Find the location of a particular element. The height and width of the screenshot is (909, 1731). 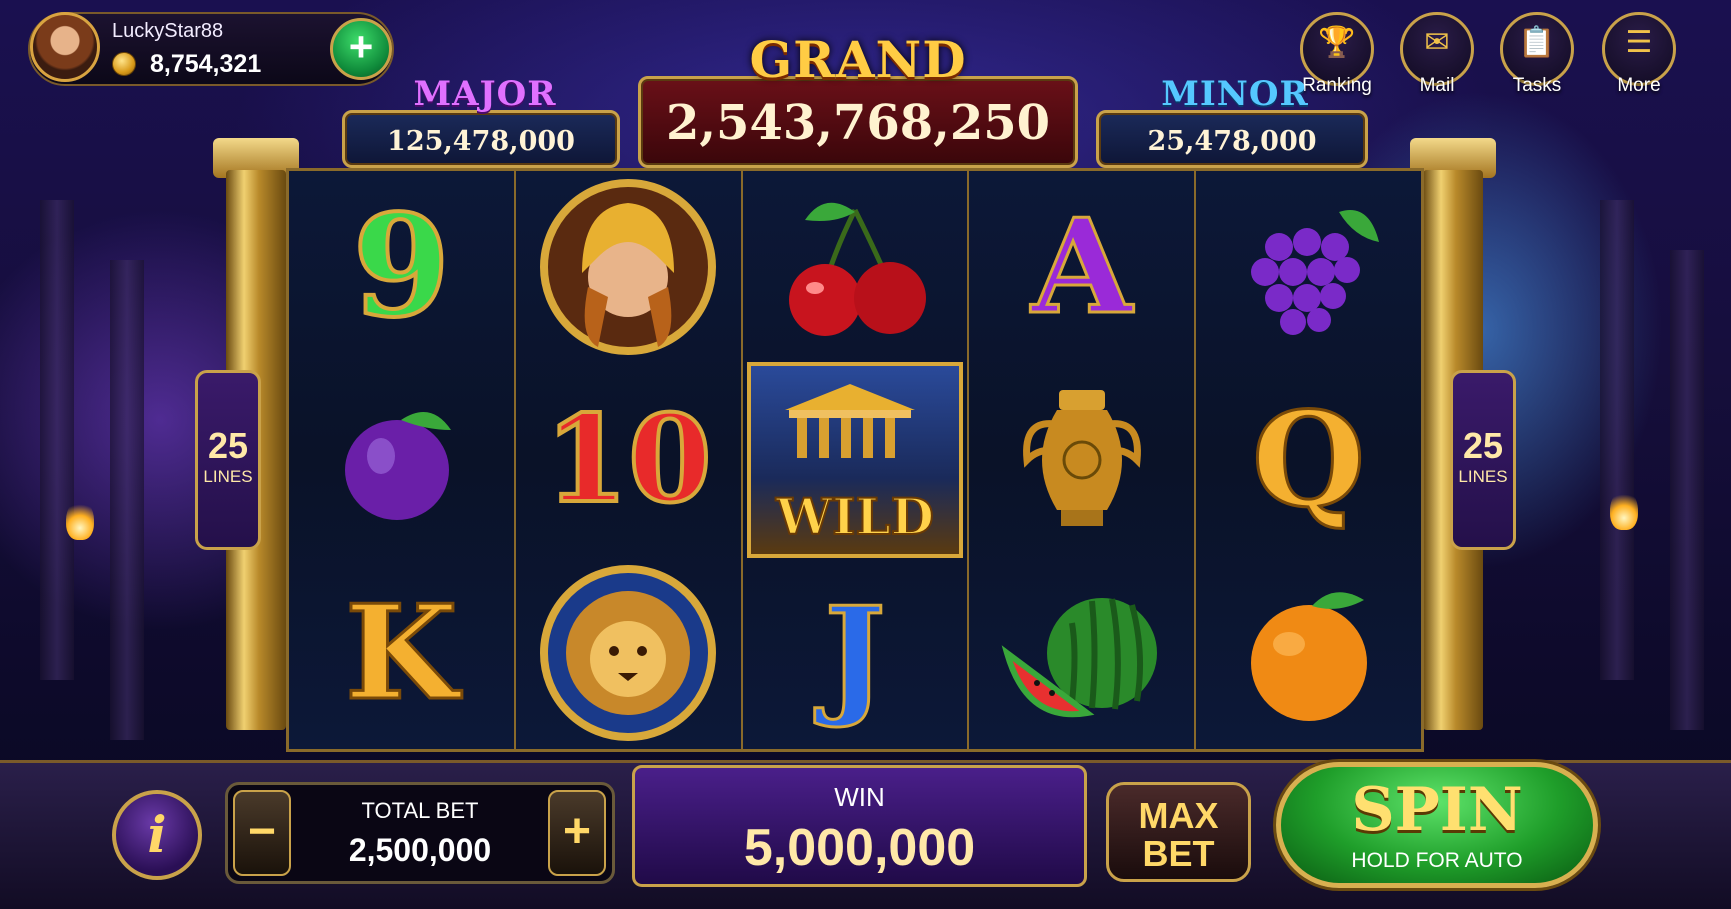

reel-4: A is located at coordinates (1083, 460).